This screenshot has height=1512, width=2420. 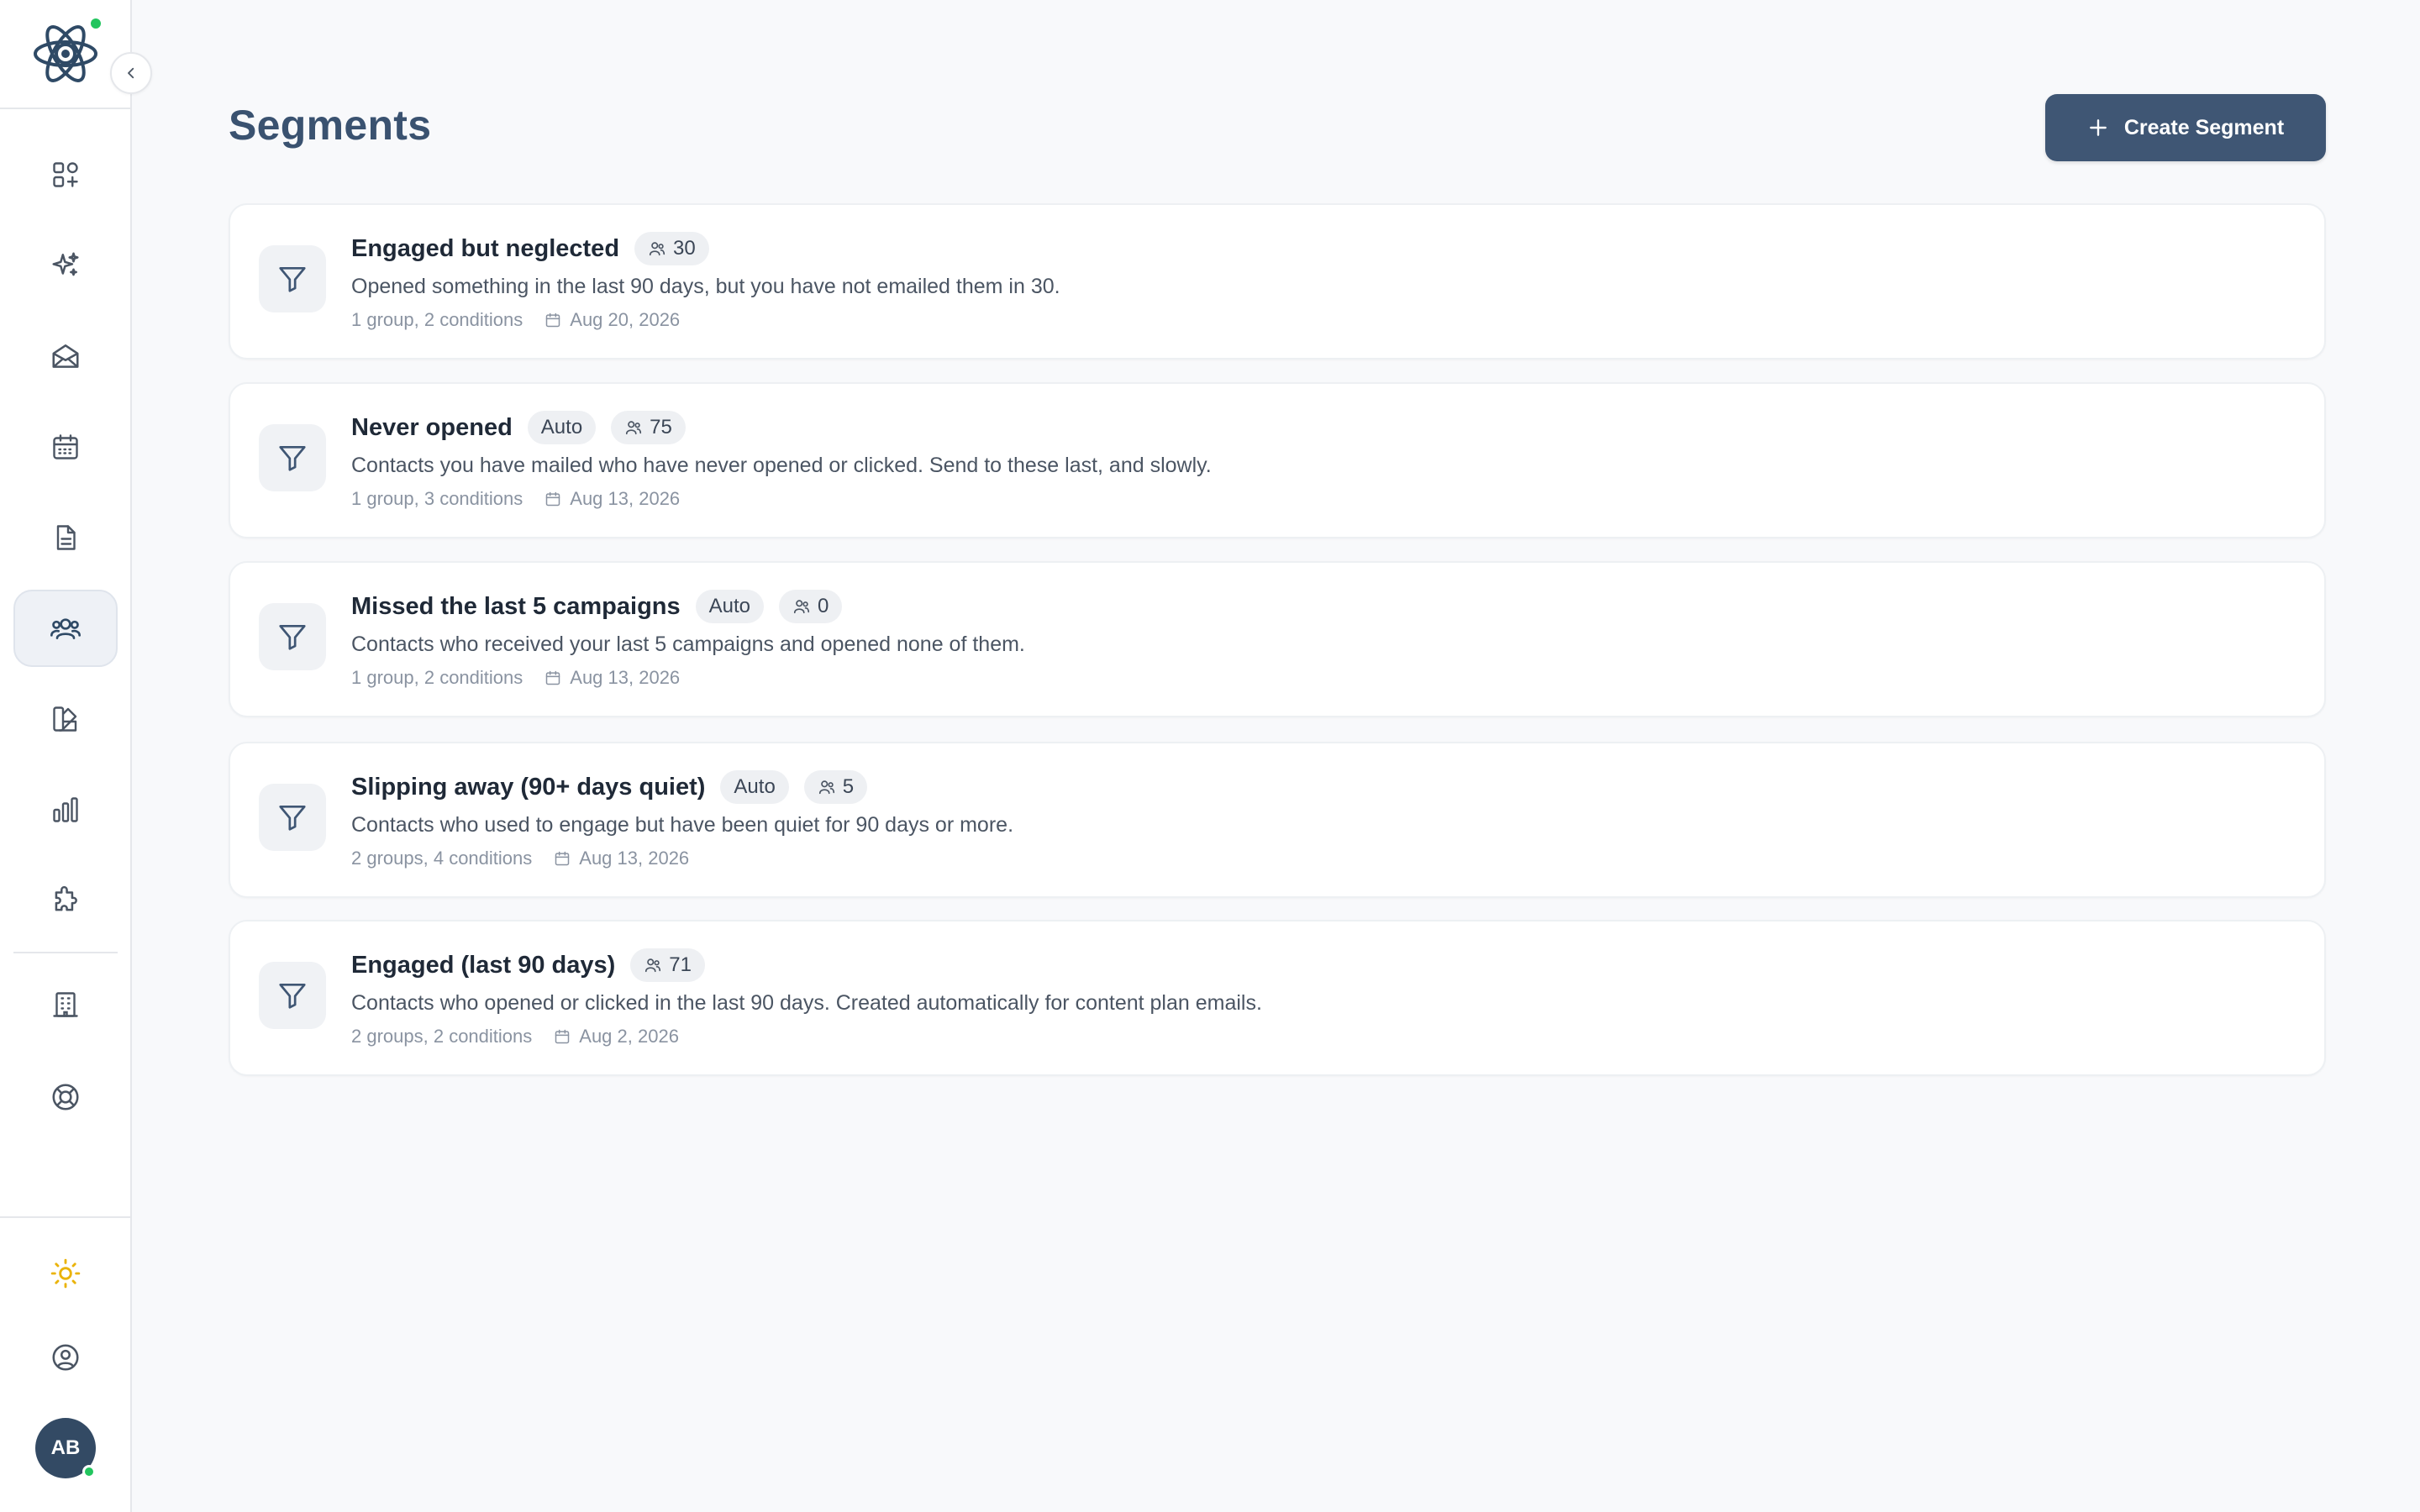 I want to click on segment-title-row: Engaged (last 90 days) 71, so click(x=1321, y=965).